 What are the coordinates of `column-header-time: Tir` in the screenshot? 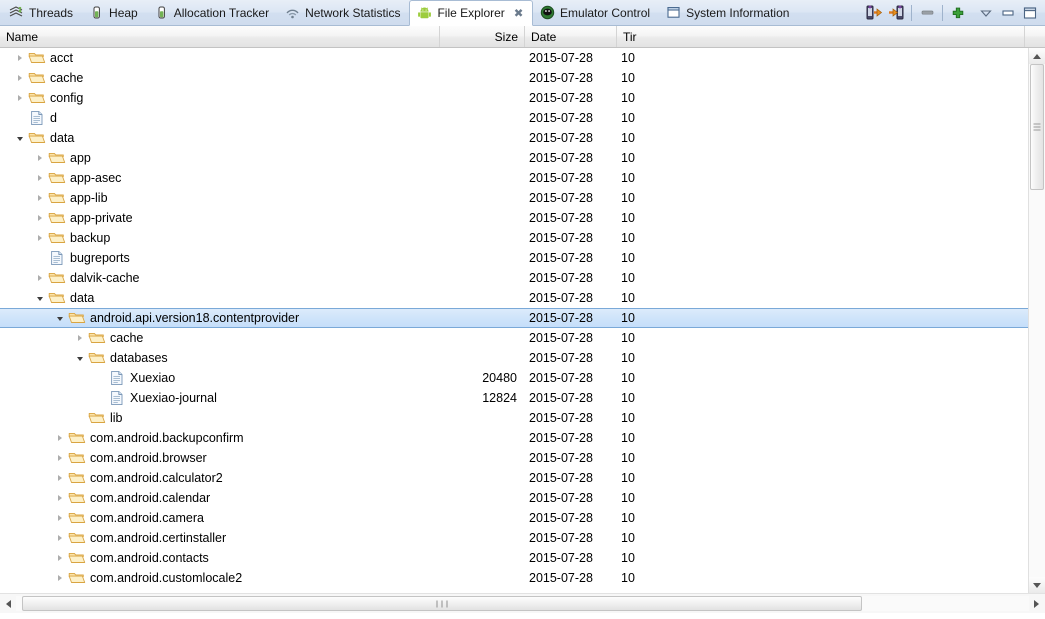 It's located at (821, 36).